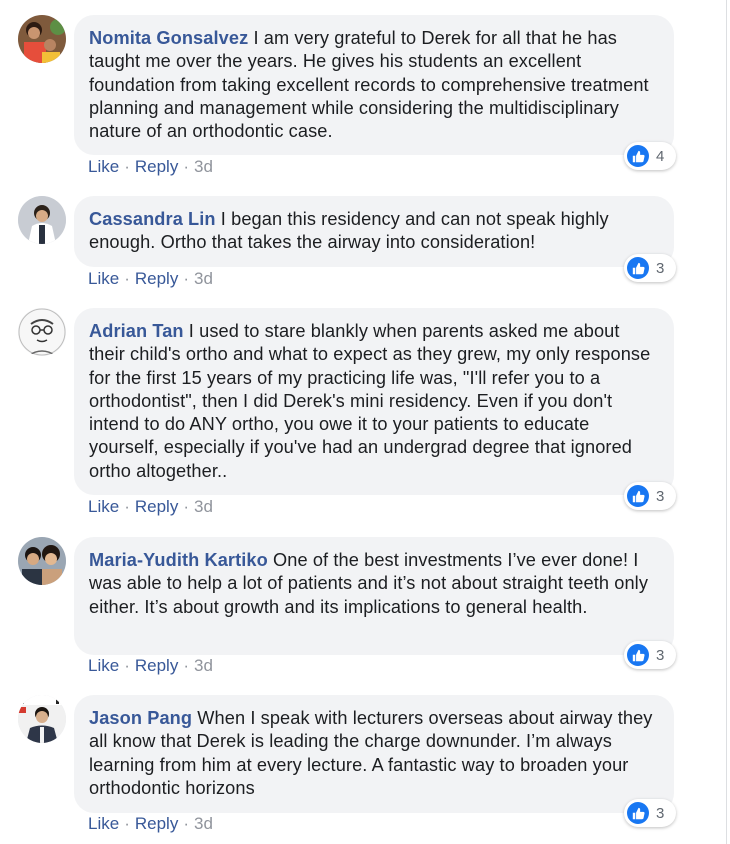 The height and width of the screenshot is (844, 730). I want to click on comment-author: Nomita Gonsalvez, so click(168, 38).